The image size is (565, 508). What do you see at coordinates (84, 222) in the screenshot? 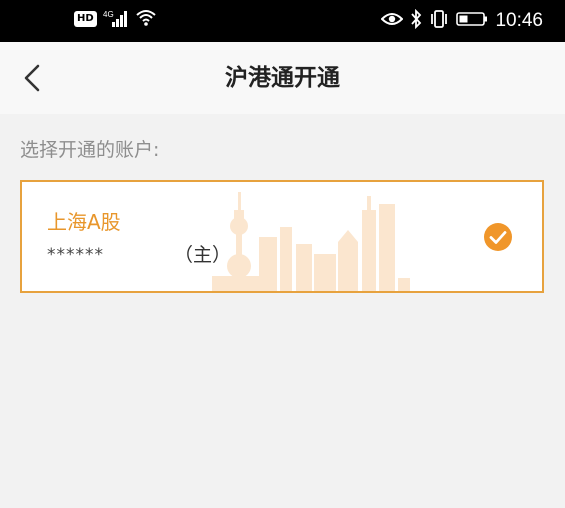
I see `account-name: 上海A股` at bounding box center [84, 222].